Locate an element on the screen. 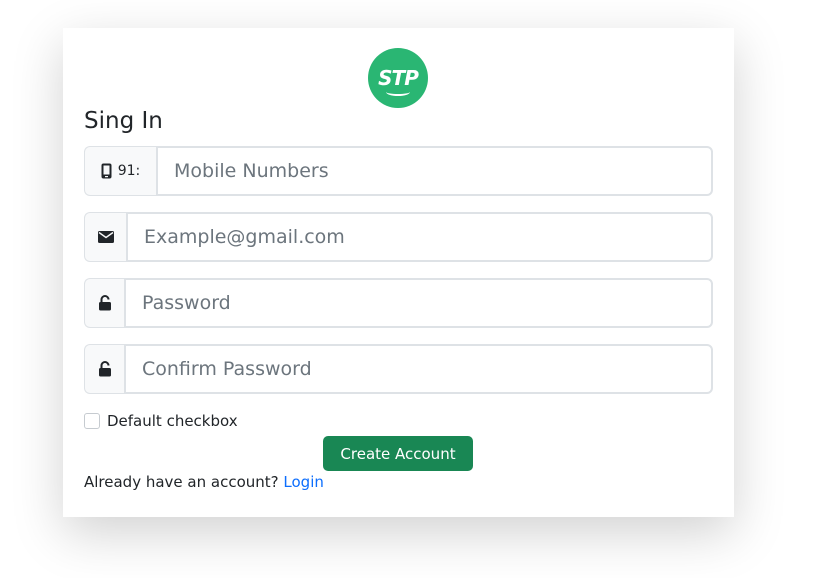  default-checkbox is located at coordinates (92, 421).